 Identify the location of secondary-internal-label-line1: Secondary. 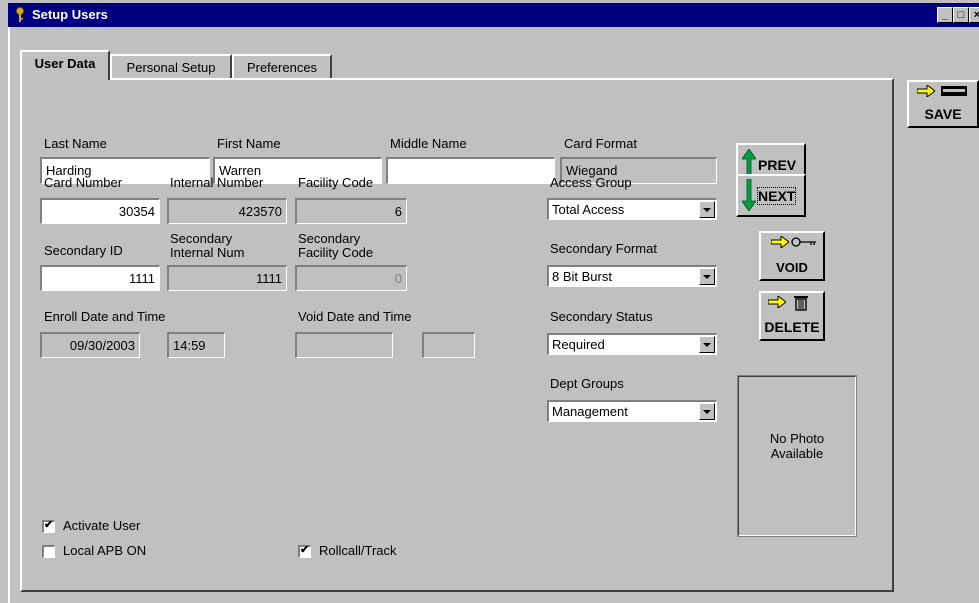
(201, 238).